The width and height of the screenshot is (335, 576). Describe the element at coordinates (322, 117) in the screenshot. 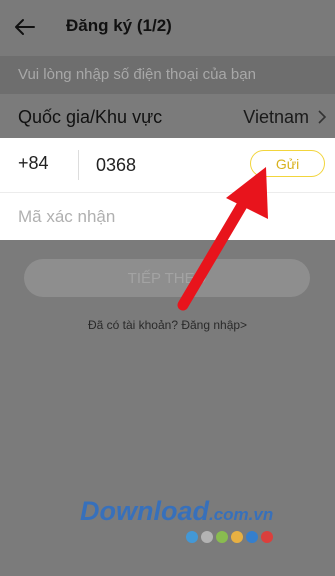

I see `chevron-right-icon` at that location.